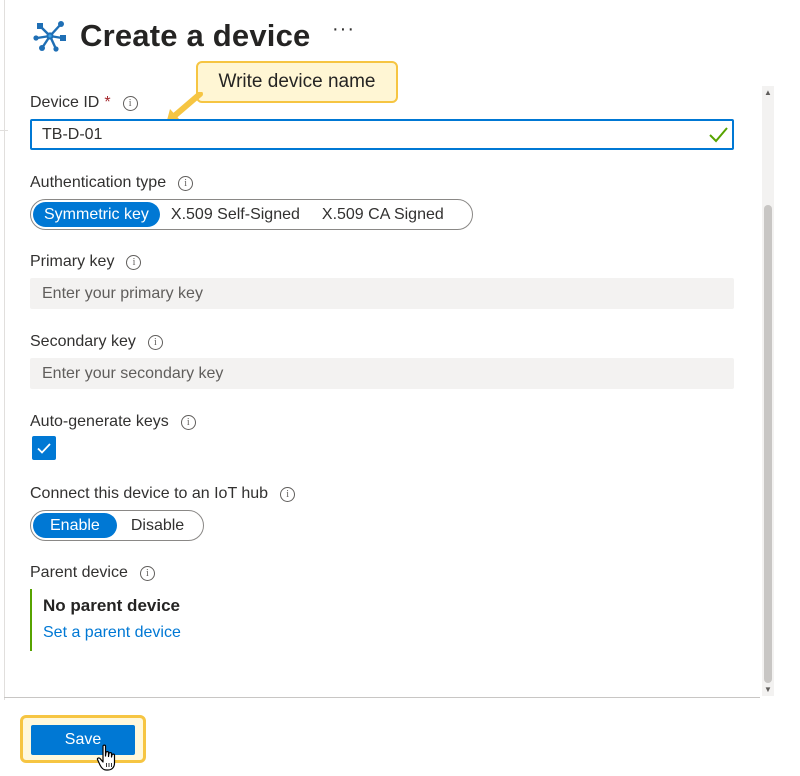 This screenshot has width=800, height=776. I want to click on primary-key-label: Primary key i, so click(86, 262).